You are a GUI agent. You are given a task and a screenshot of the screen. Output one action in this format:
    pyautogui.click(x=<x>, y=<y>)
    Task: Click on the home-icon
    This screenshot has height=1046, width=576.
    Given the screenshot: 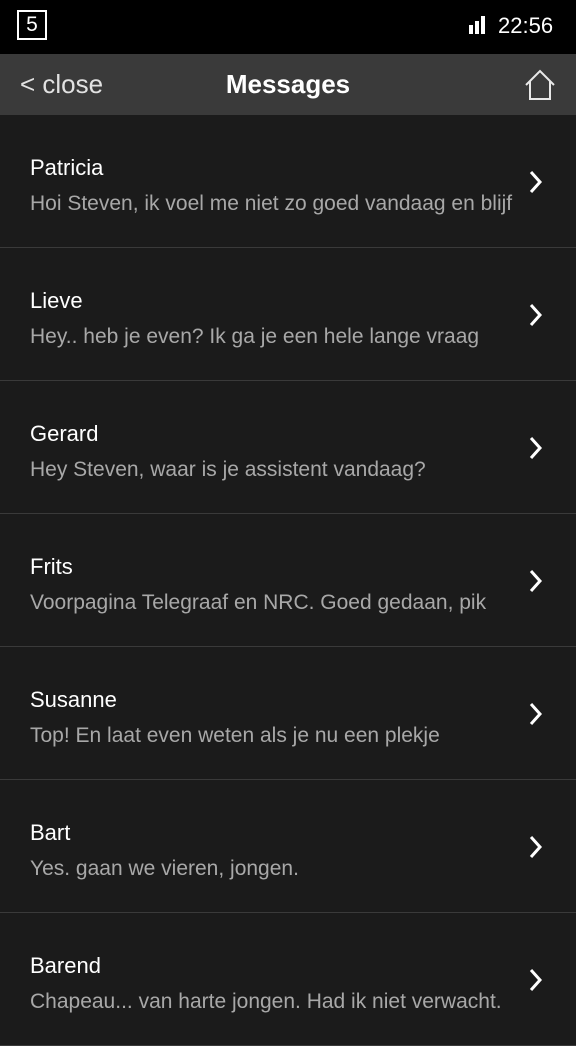 What is the action you would take?
    pyautogui.click(x=540, y=85)
    